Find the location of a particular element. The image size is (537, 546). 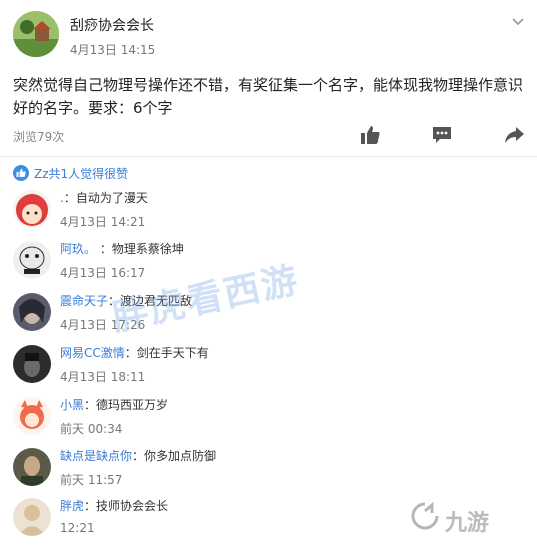

post-header: 刮痧协会会长 4月13日 14:15 is located at coordinates (268, 32).